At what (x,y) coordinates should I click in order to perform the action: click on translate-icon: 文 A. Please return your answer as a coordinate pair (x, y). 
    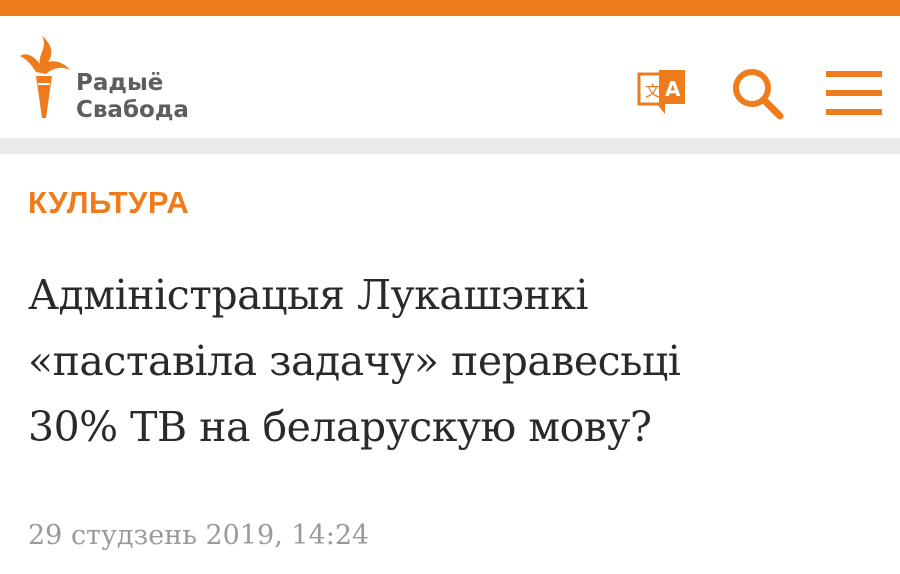
    Looking at the image, I should click on (663, 95).